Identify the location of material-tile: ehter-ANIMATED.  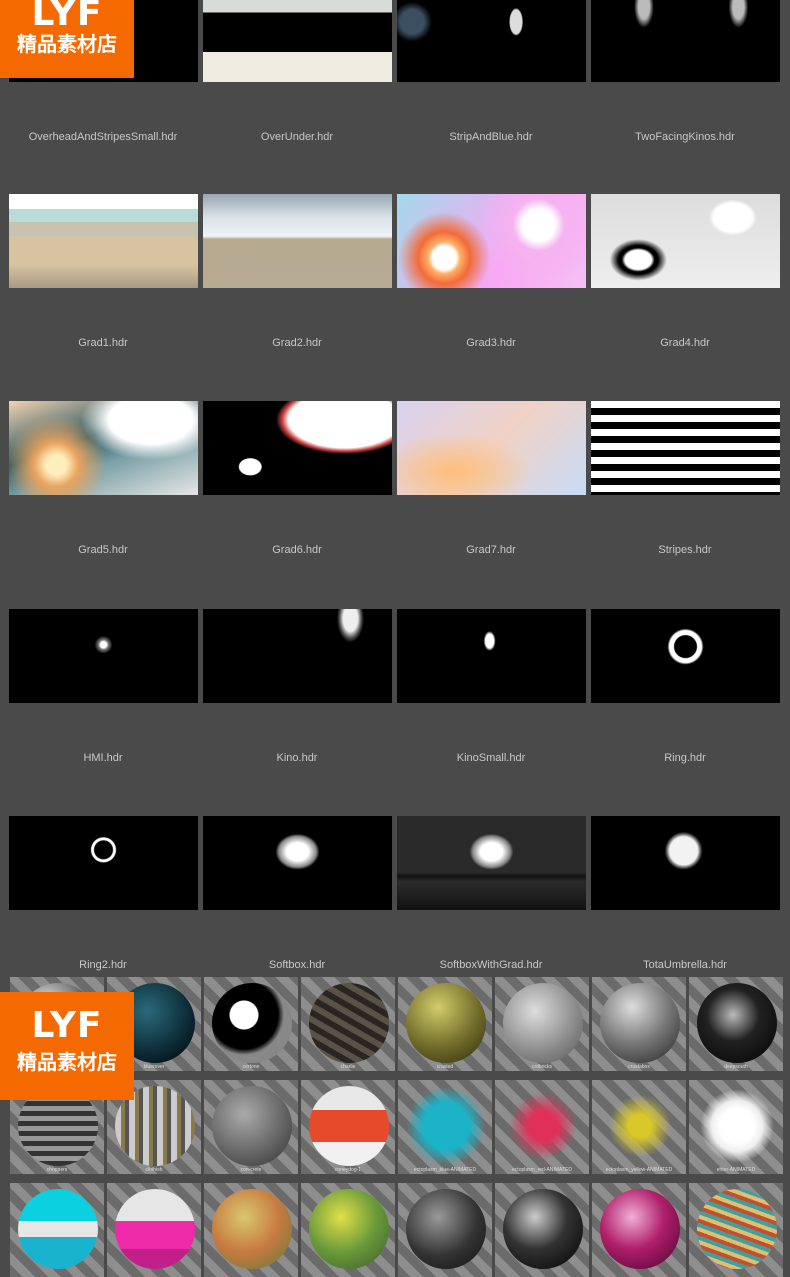
(736, 1127).